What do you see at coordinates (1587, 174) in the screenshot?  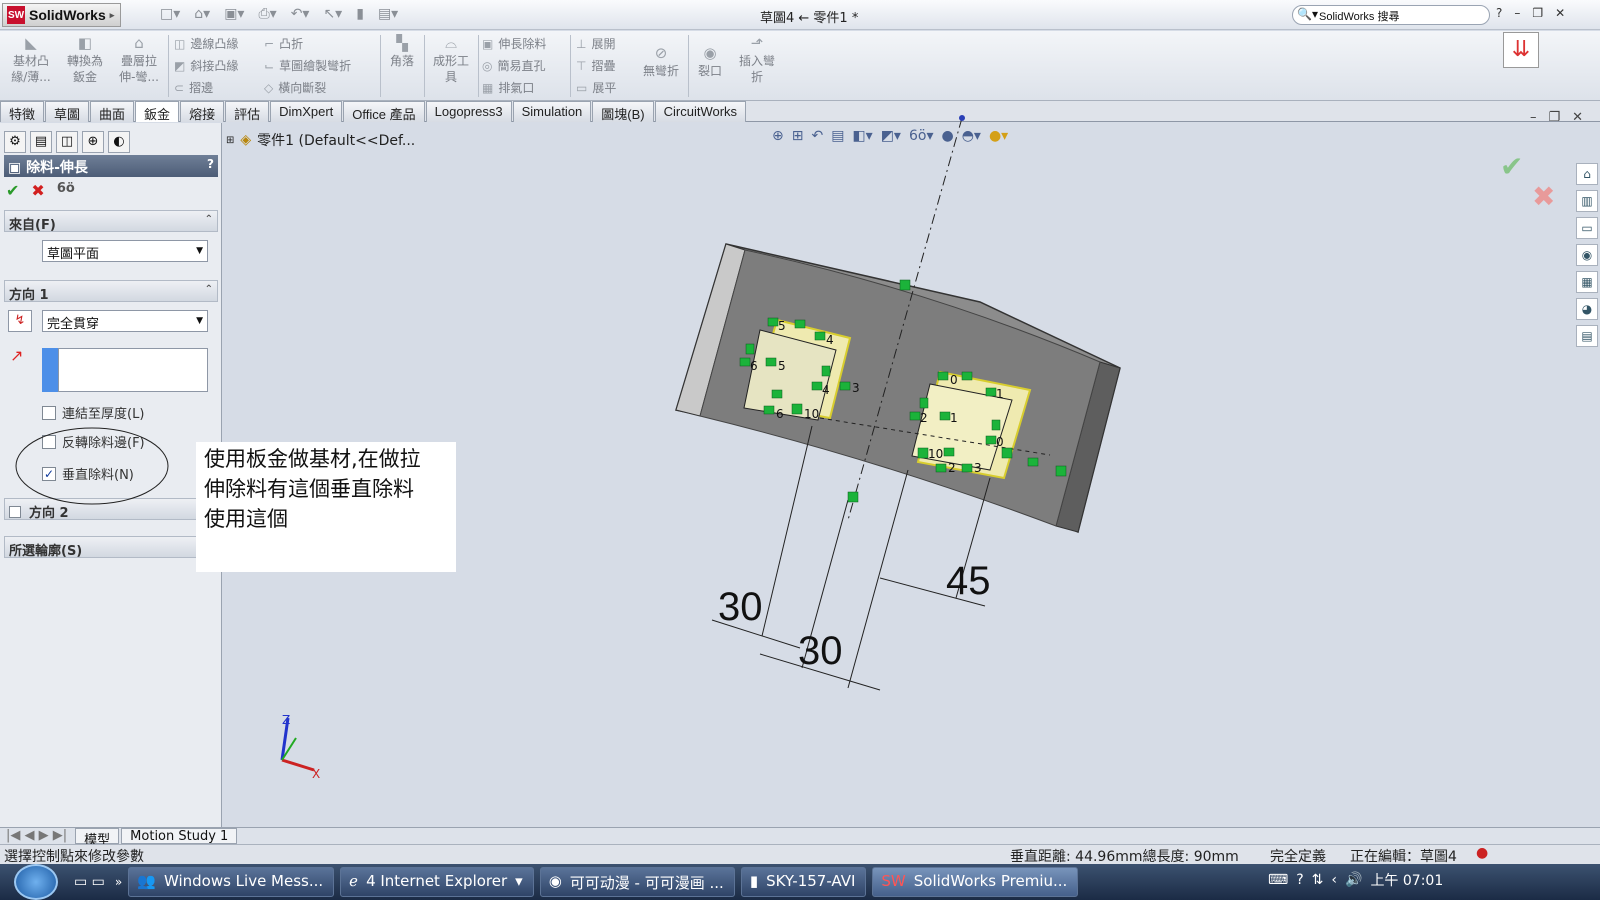 I see `home-icon: ⌂` at bounding box center [1587, 174].